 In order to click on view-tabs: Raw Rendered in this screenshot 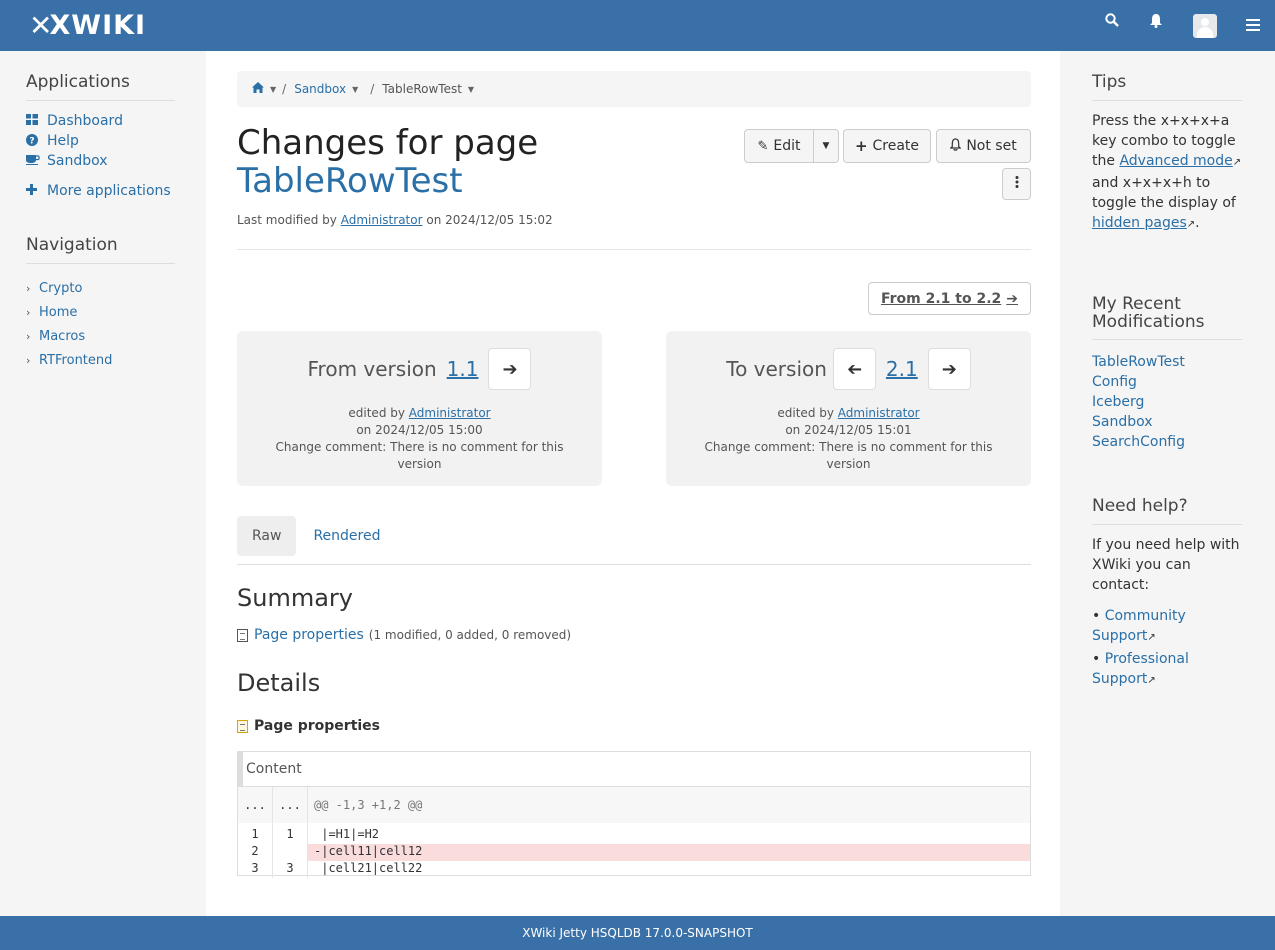, I will do `click(634, 540)`.